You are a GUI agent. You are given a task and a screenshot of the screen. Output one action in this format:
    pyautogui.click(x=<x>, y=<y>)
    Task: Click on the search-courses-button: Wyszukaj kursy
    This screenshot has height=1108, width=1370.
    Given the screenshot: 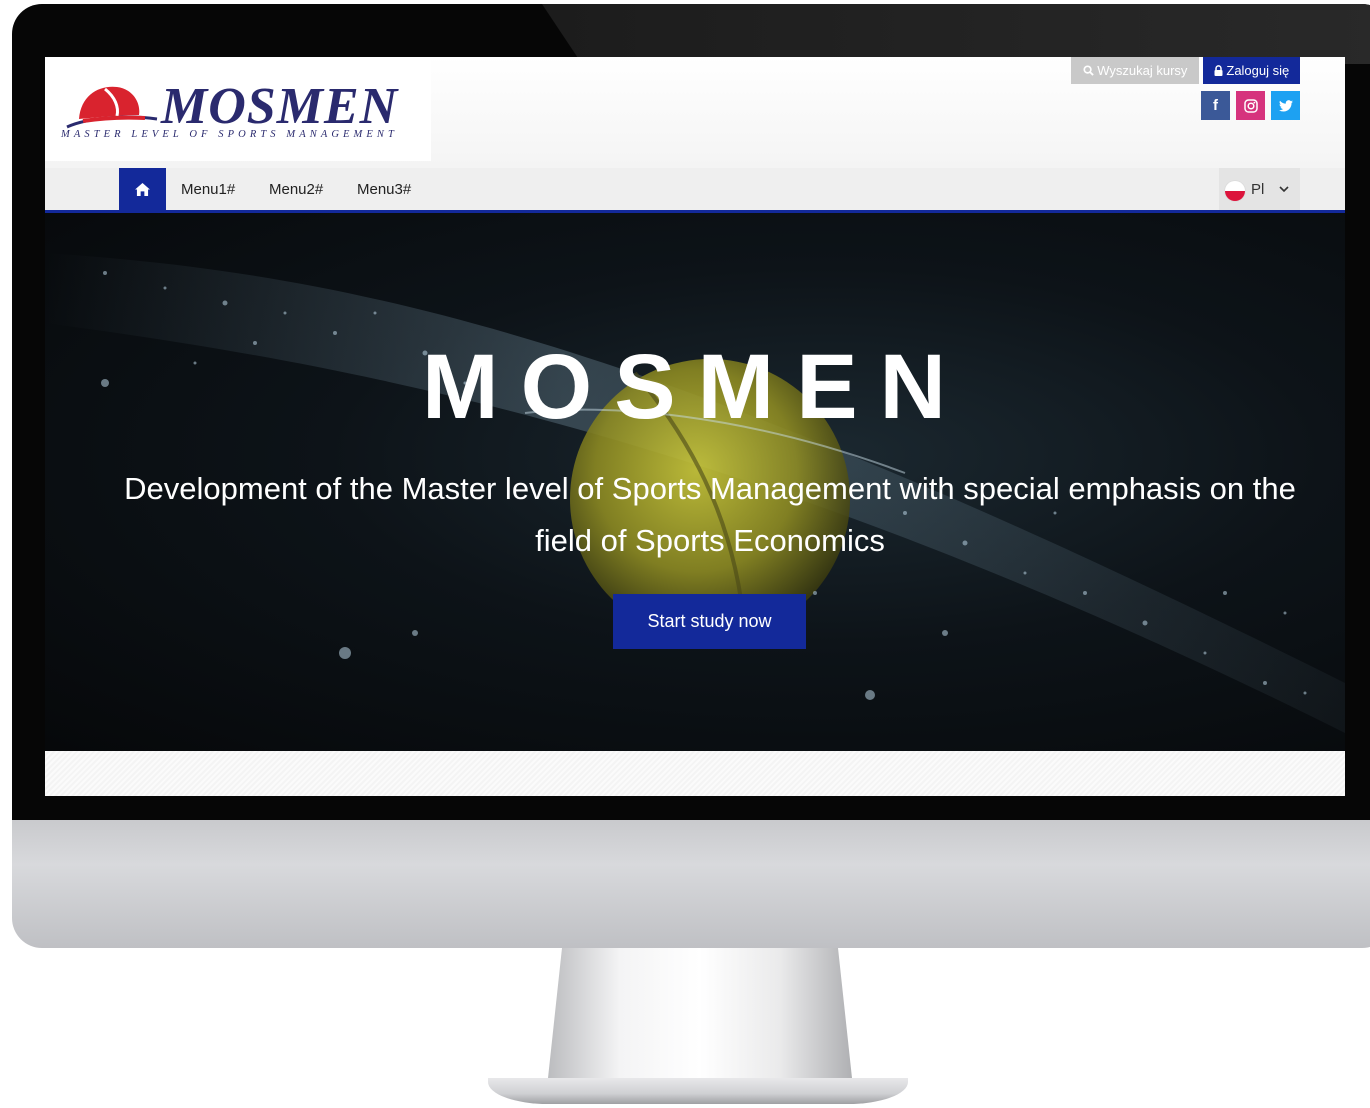 What is the action you would take?
    pyautogui.click(x=1135, y=70)
    